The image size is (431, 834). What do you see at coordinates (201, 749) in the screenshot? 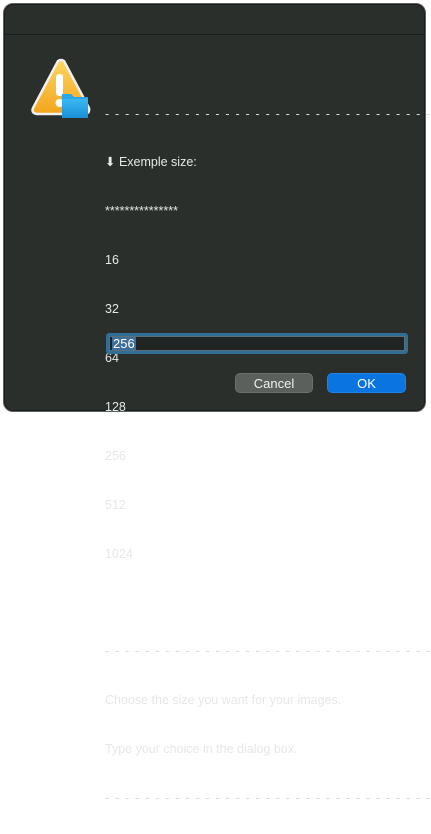
I see `prompt-text: Type your choice in the dialog box.` at bounding box center [201, 749].